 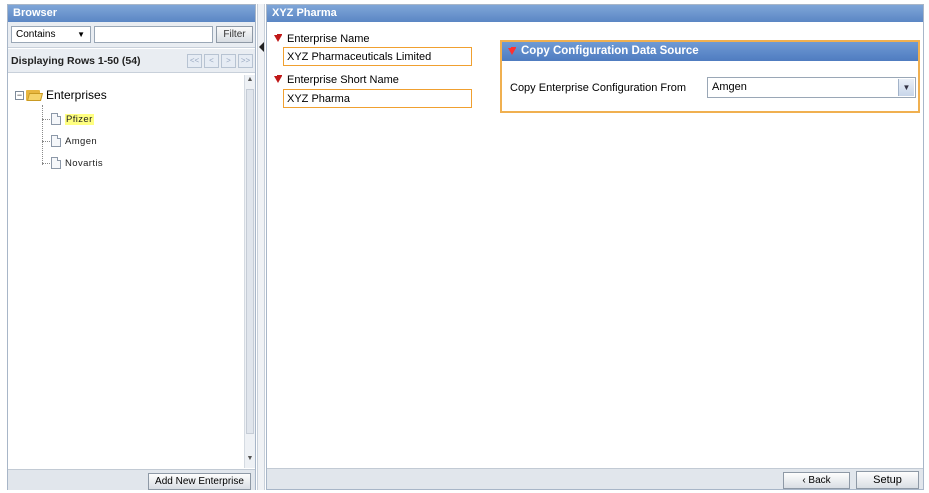 I want to click on panel-splitter, so click(x=261, y=247).